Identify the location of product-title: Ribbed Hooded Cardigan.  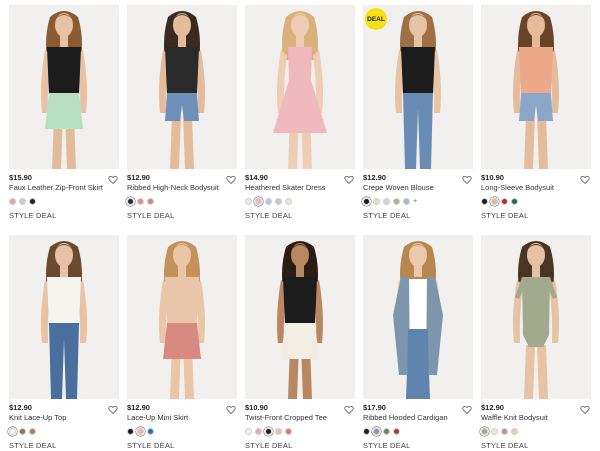
(418, 418).